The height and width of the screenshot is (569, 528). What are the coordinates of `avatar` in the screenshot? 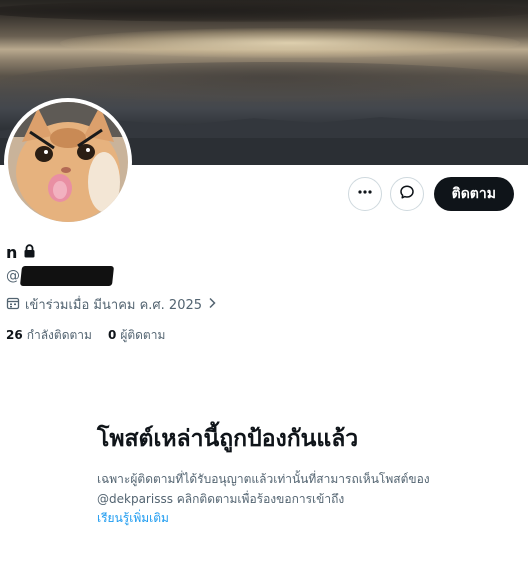 It's located at (68, 162).